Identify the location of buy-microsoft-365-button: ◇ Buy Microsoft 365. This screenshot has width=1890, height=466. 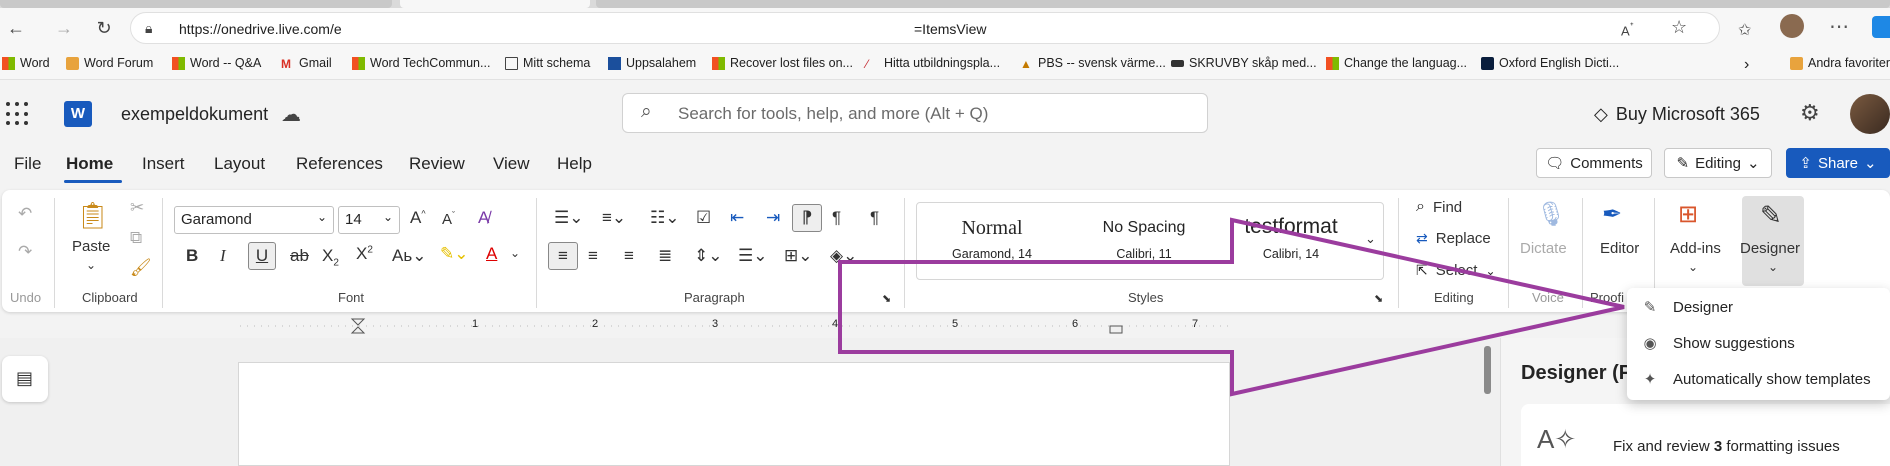
(1677, 114).